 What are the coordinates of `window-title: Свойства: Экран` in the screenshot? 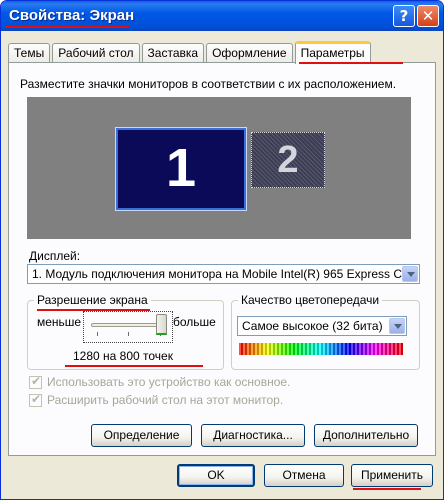 It's located at (72, 15).